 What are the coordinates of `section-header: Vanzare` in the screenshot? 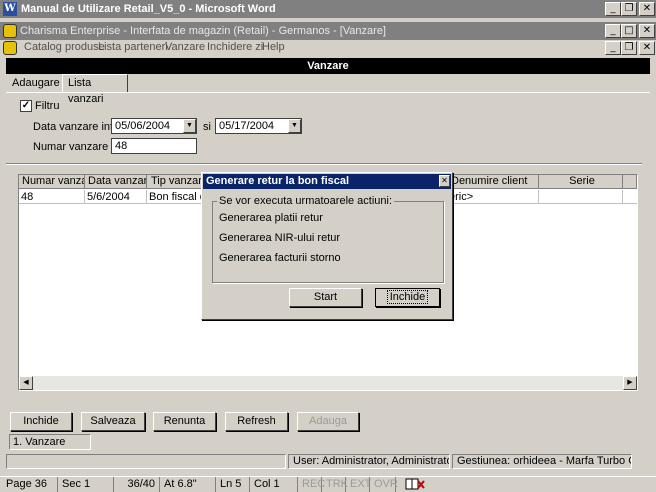 It's located at (328, 66).